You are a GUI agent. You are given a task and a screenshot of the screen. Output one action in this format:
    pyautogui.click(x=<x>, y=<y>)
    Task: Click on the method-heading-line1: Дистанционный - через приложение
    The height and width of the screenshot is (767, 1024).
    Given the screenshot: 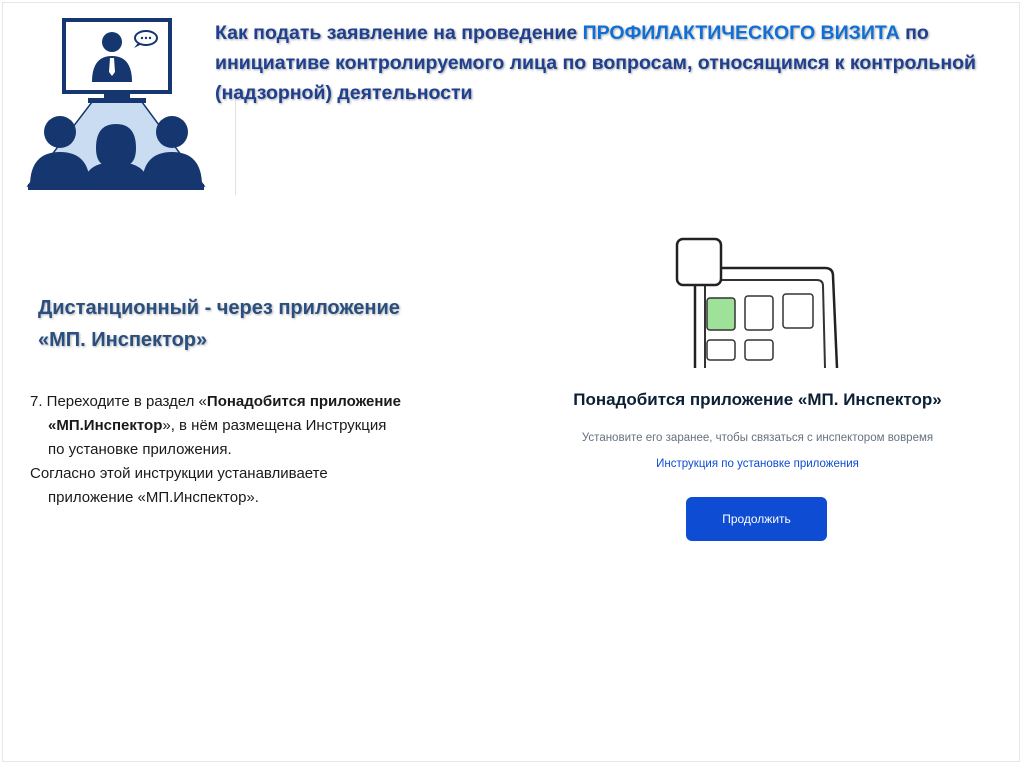 What is the action you would take?
    pyautogui.click(x=219, y=308)
    